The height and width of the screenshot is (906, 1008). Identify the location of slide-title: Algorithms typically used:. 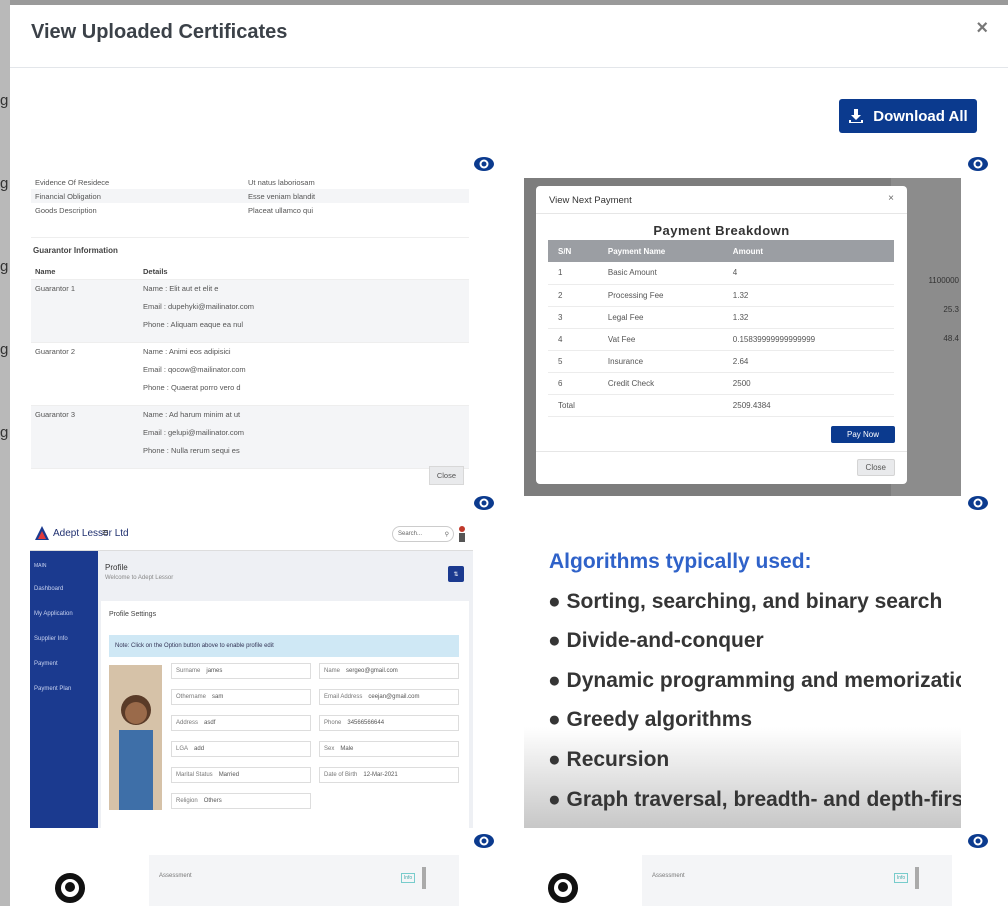
(680, 561).